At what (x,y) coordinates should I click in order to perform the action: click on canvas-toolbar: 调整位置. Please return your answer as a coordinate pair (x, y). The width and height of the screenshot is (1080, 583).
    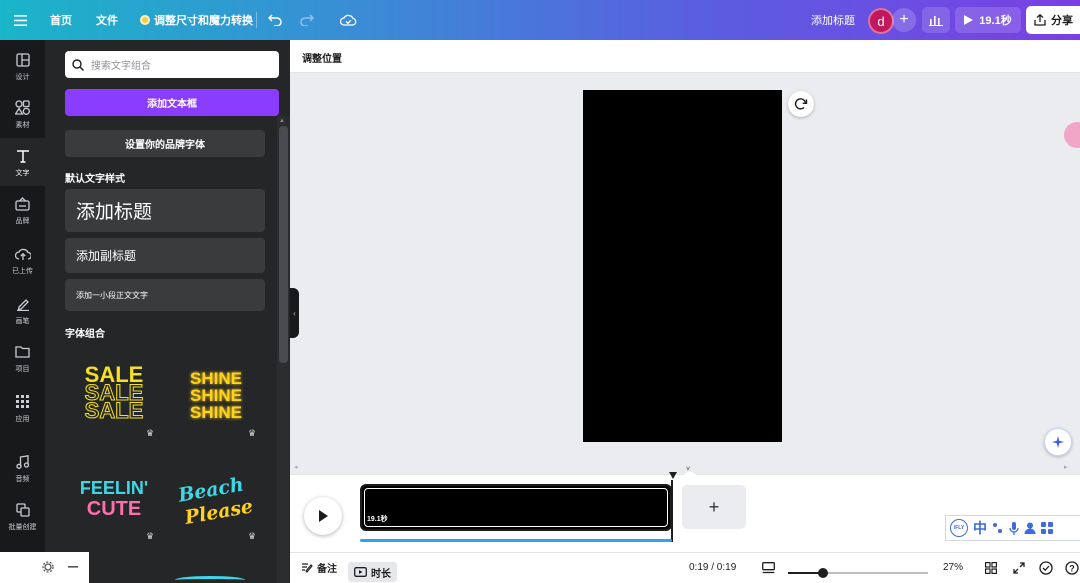
    Looking at the image, I should click on (685, 56).